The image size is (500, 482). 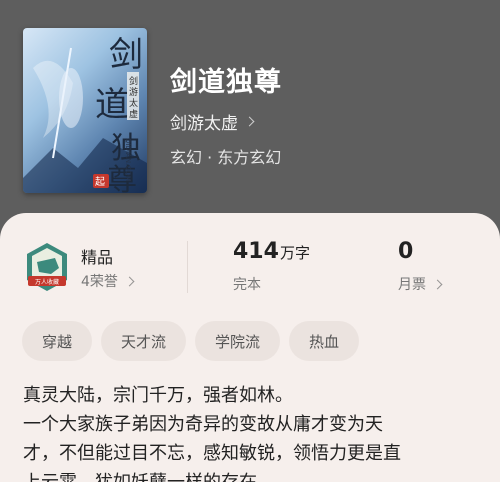 I want to click on word-count-unit: 万字, so click(x=294, y=253).